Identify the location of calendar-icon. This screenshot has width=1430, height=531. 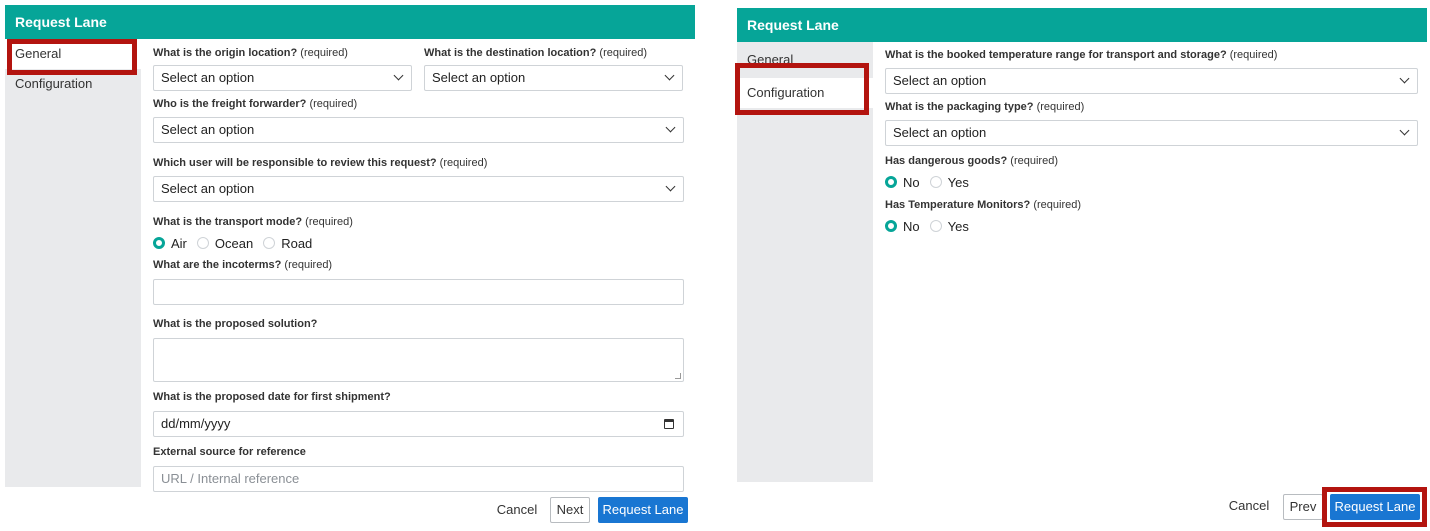
(669, 424).